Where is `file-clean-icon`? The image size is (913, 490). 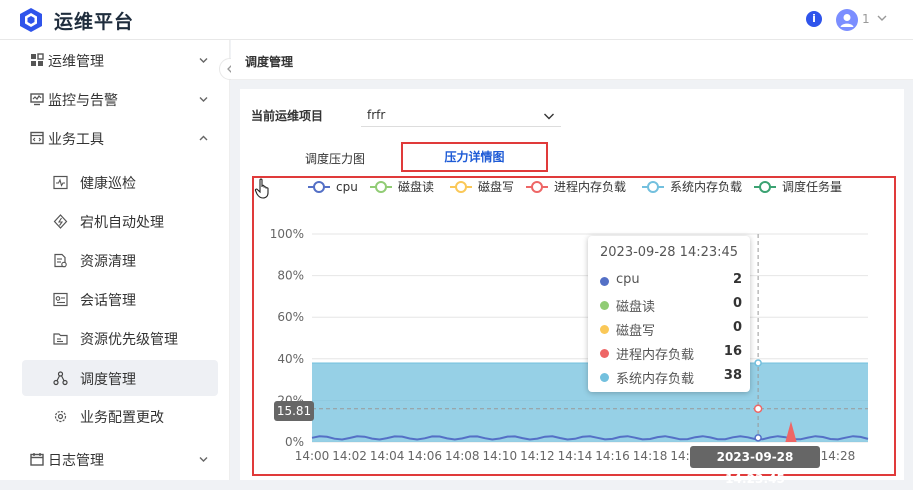
file-clean-icon is located at coordinates (60, 260).